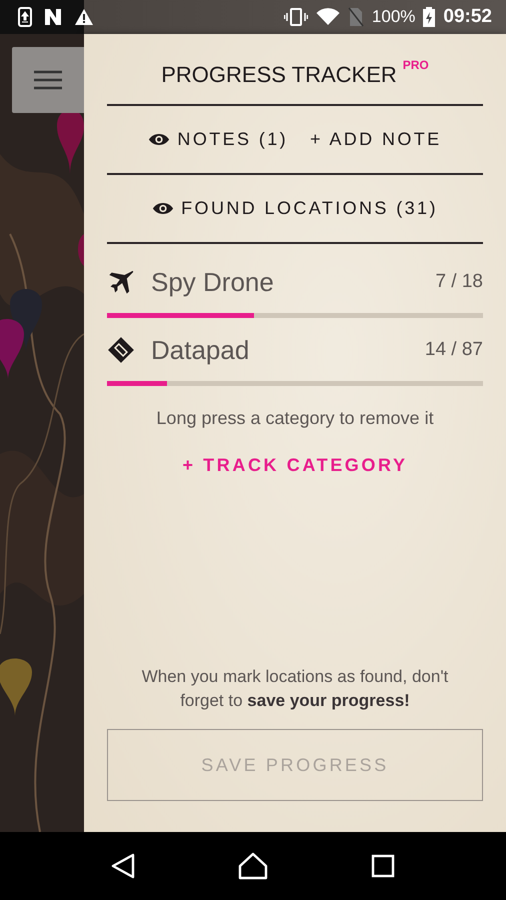 The height and width of the screenshot is (900, 506). I want to click on category-count: 14 / 87, so click(453, 350).